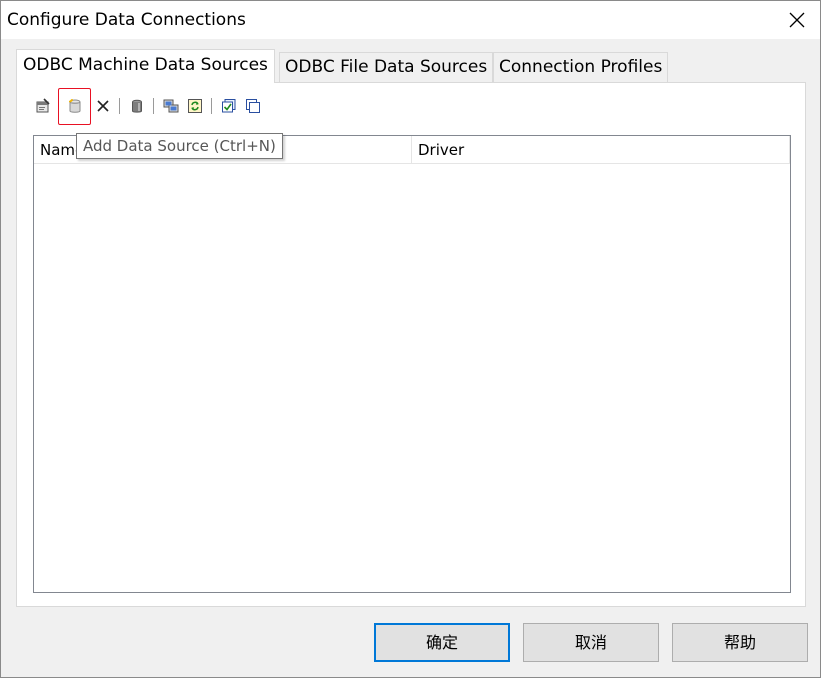 The width and height of the screenshot is (821, 678). I want to click on tab-connection-profiles: Connection Profiles, so click(581, 67).